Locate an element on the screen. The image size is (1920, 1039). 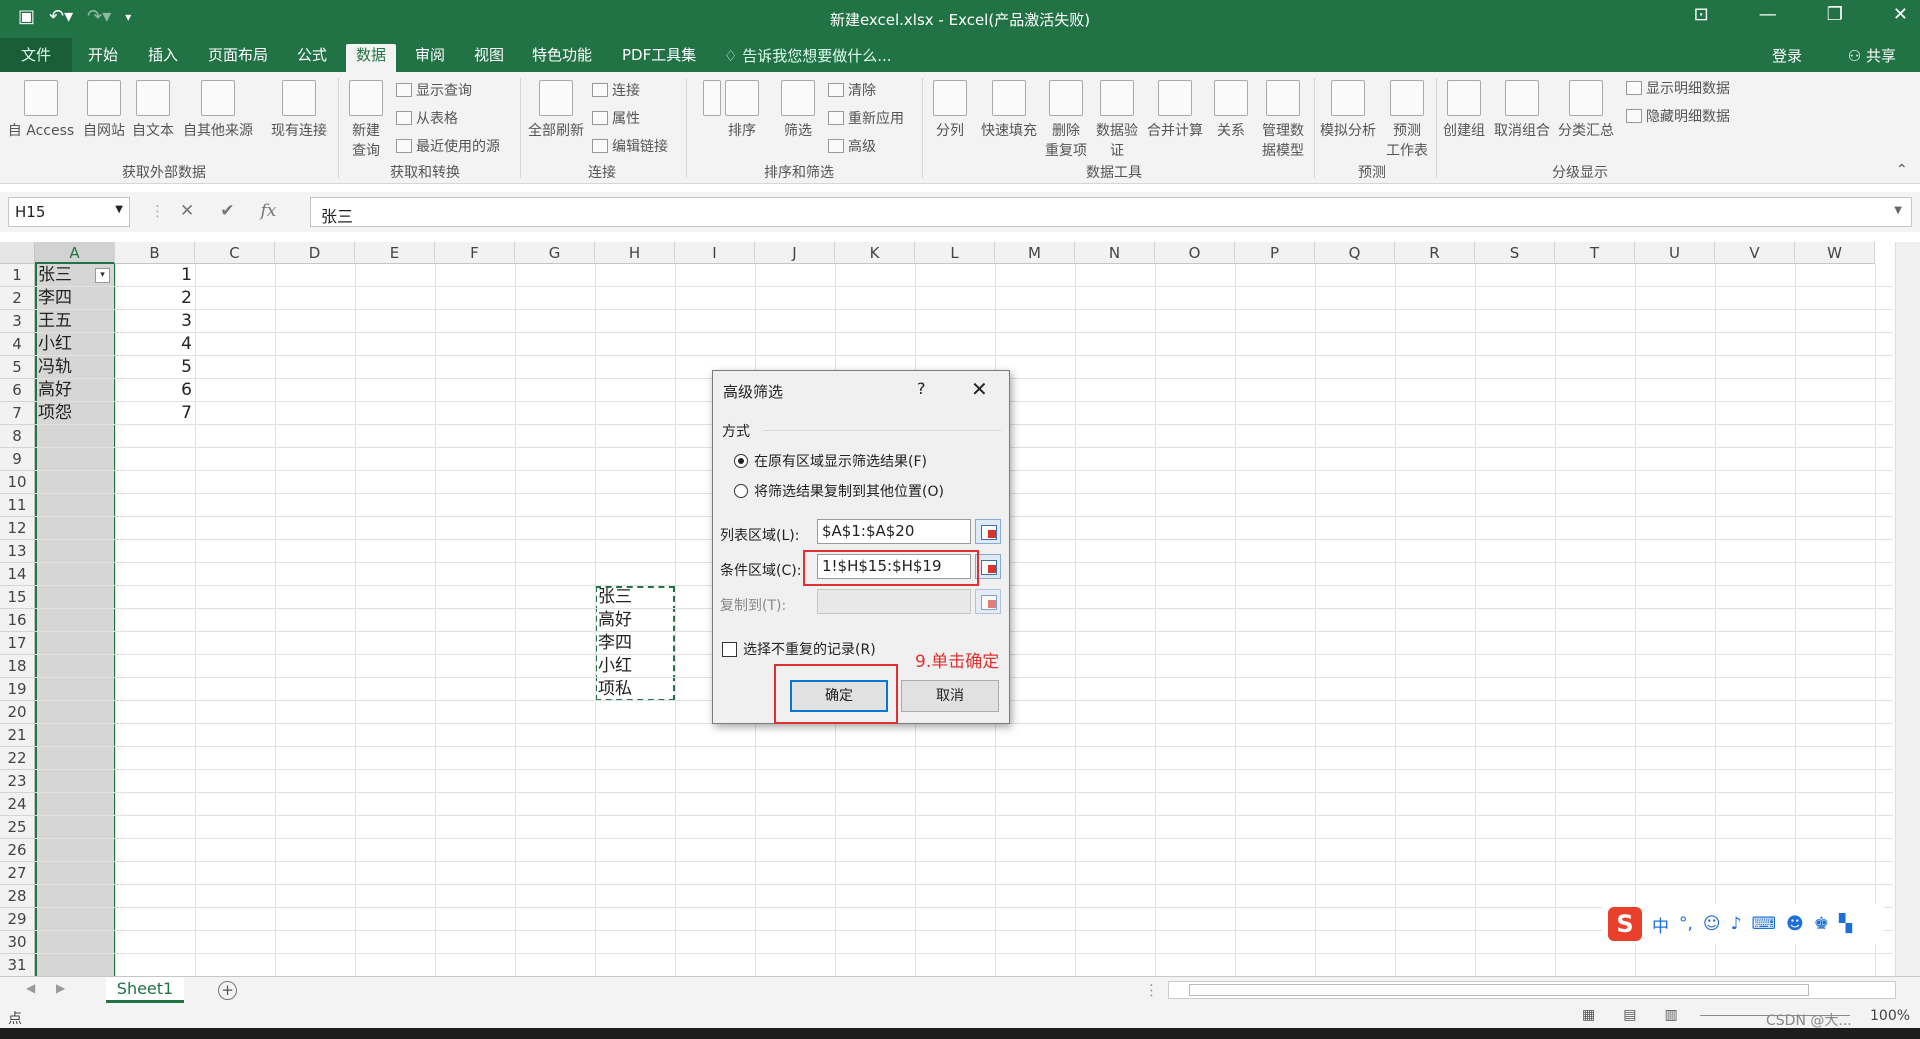
tab-insert: 插入 is located at coordinates (163, 58).